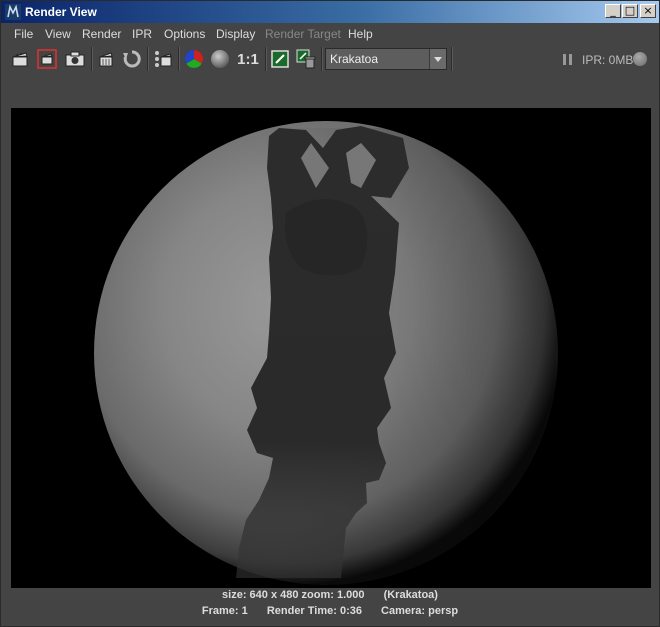 The width and height of the screenshot is (660, 627). What do you see at coordinates (437, 59) in the screenshot?
I see `chevron-down-icon` at bounding box center [437, 59].